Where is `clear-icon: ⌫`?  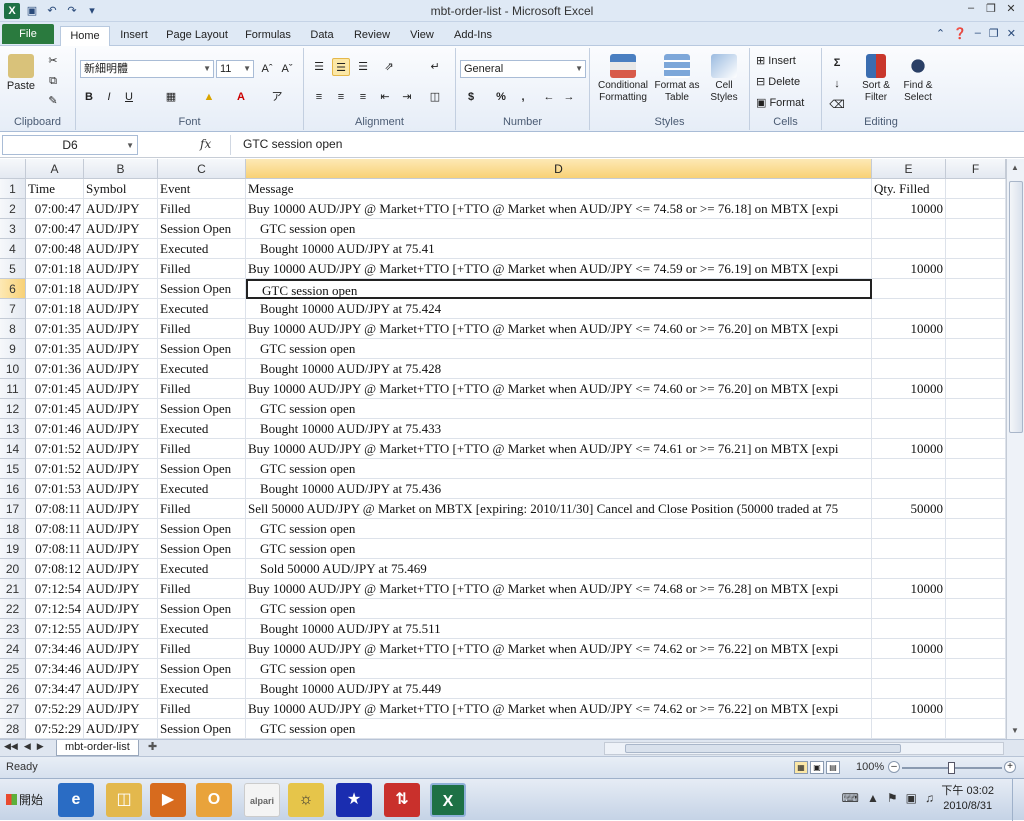
clear-icon: ⌫ is located at coordinates (837, 105).